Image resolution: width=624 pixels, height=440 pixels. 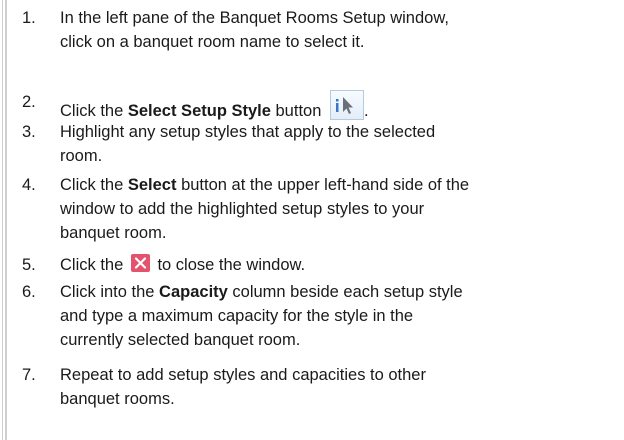 I want to click on step-text: Click the Select Setup Style button ., so click(x=338, y=106).